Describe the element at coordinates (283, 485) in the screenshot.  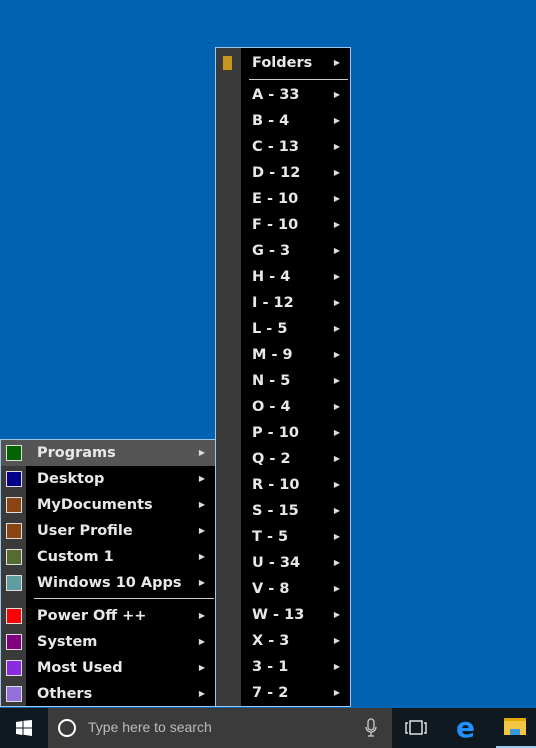
I see `folder-group-item: R - 10 ▶` at that location.